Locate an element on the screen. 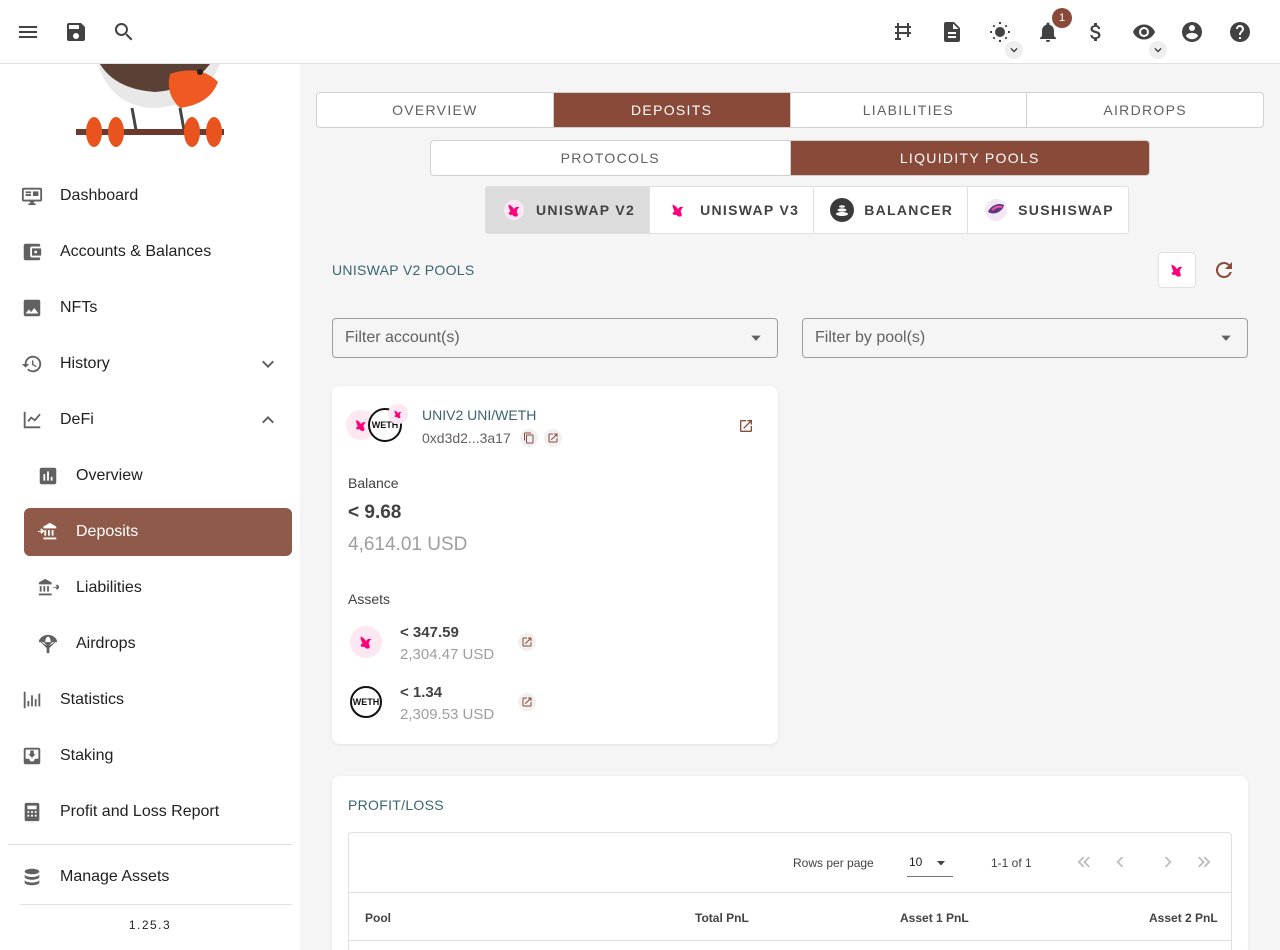 The image size is (1280, 950). sidebar-item-pnl-report: Profit and Loss Report is located at coordinates (150, 812).